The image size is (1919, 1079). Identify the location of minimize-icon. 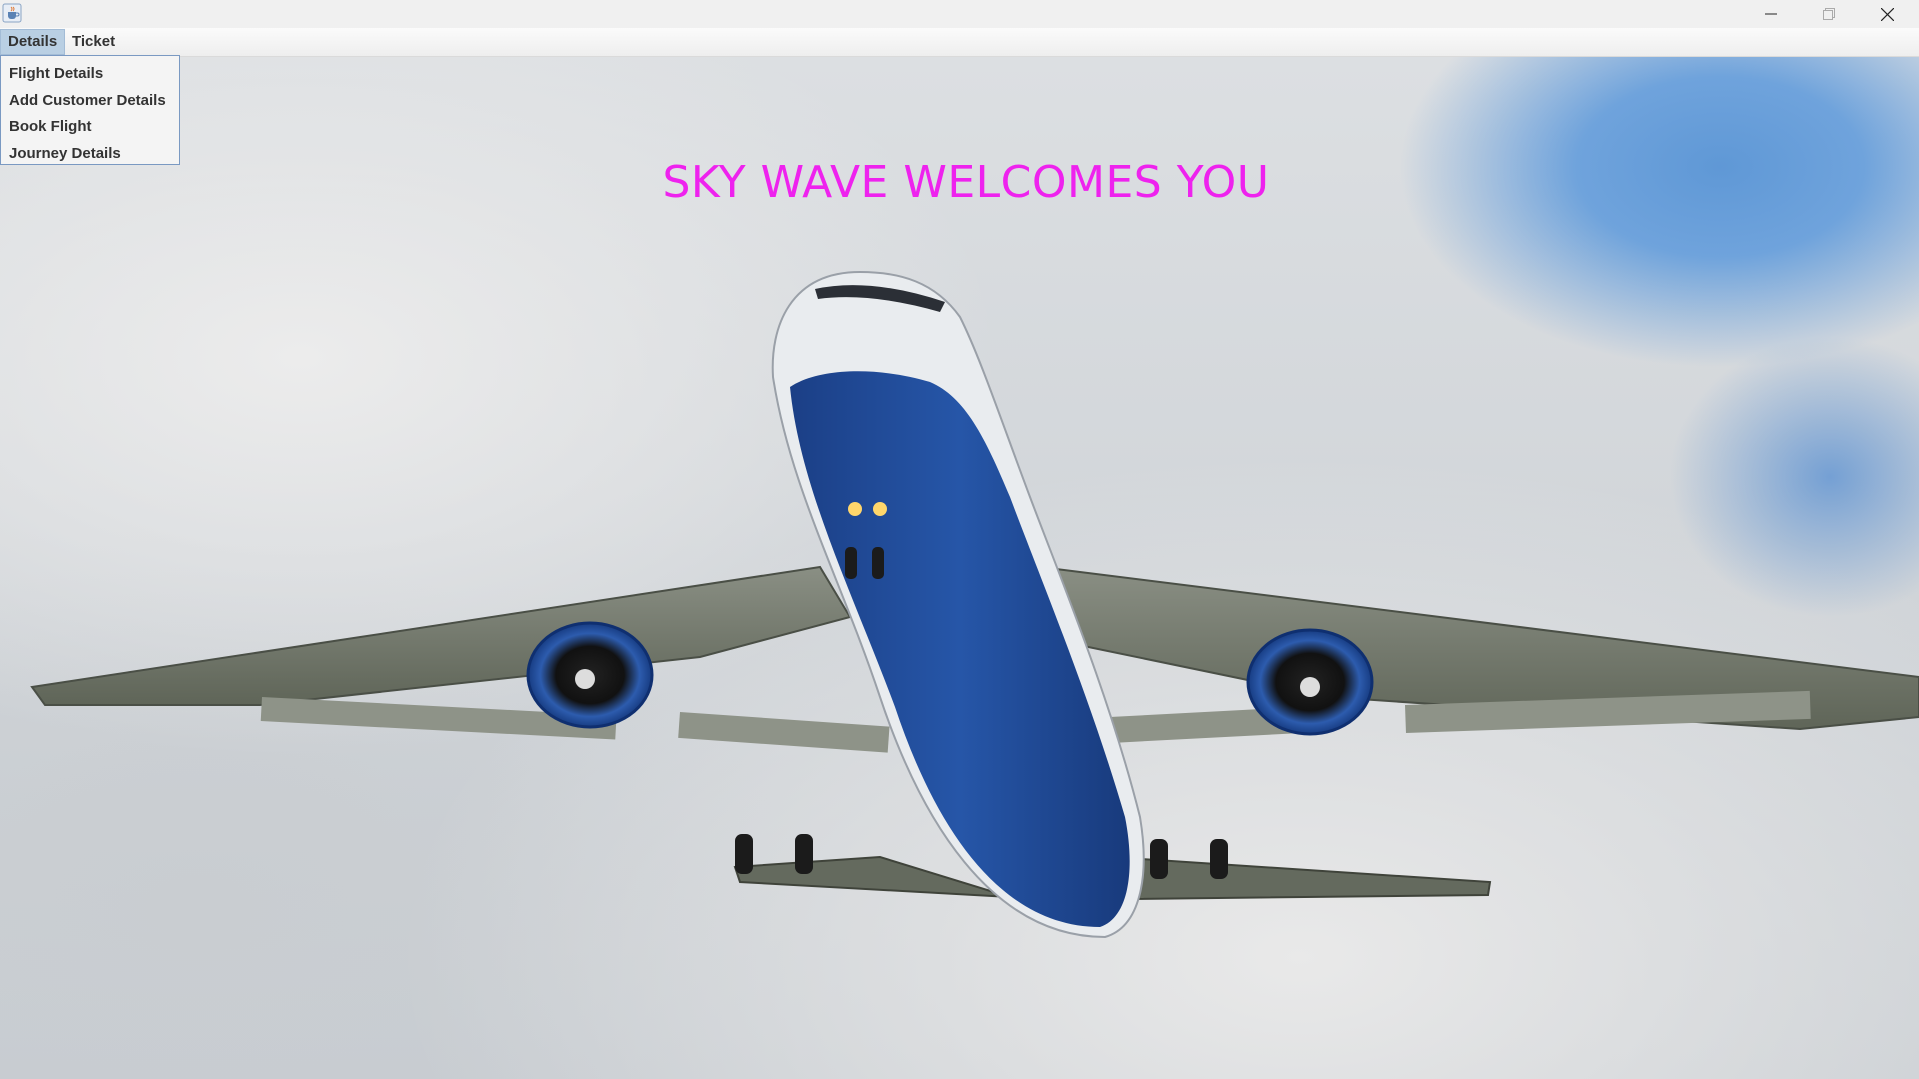
(1771, 14).